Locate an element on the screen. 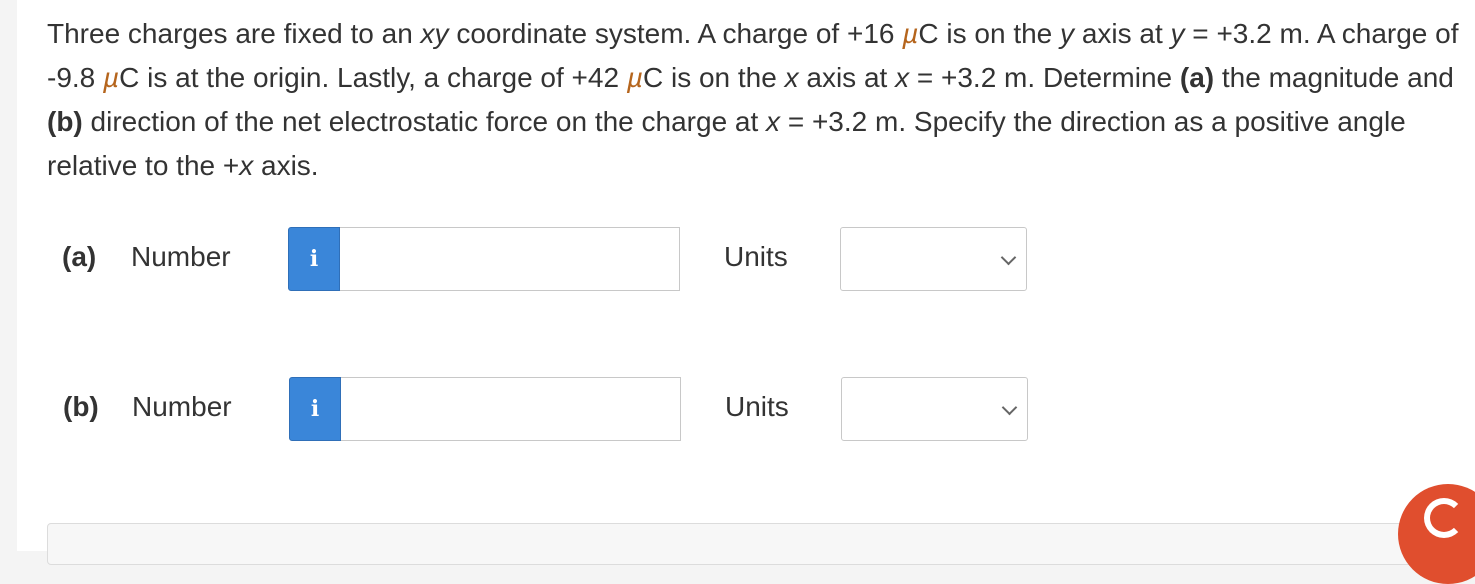 This screenshot has width=1475, height=584. bottom-panel is located at coordinates (761, 544).